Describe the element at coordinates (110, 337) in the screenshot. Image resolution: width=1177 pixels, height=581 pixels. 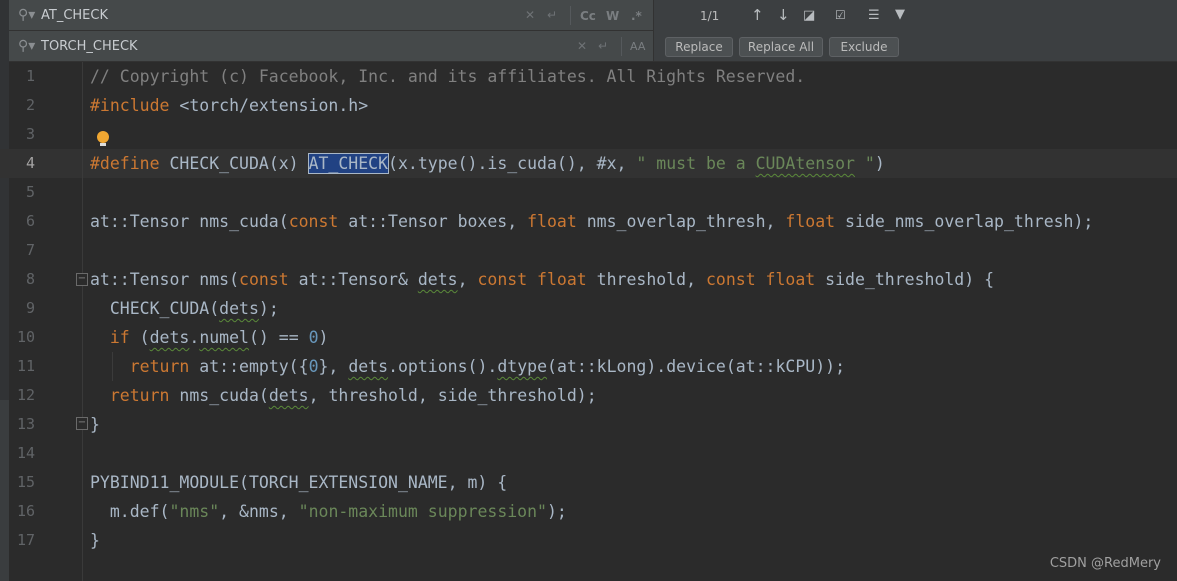
I see `code-token: if` at that location.